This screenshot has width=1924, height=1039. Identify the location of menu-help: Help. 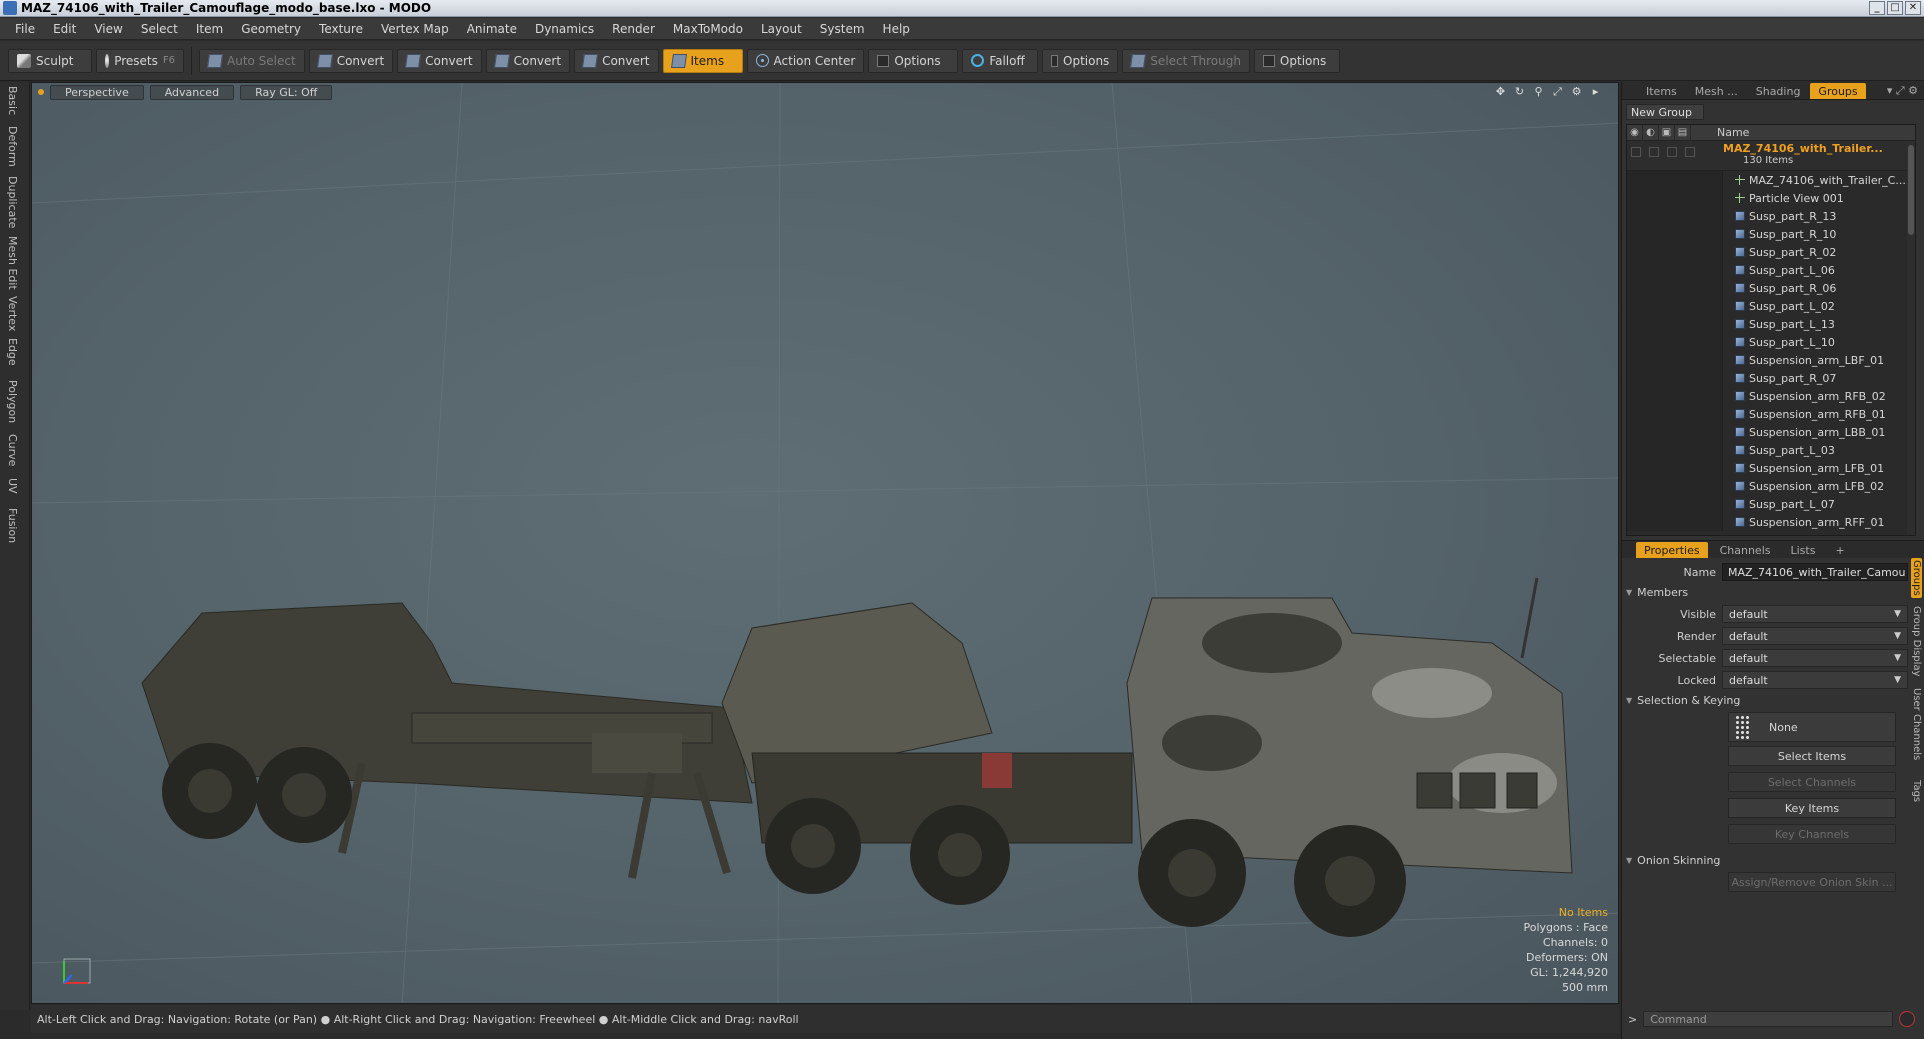
(896, 29).